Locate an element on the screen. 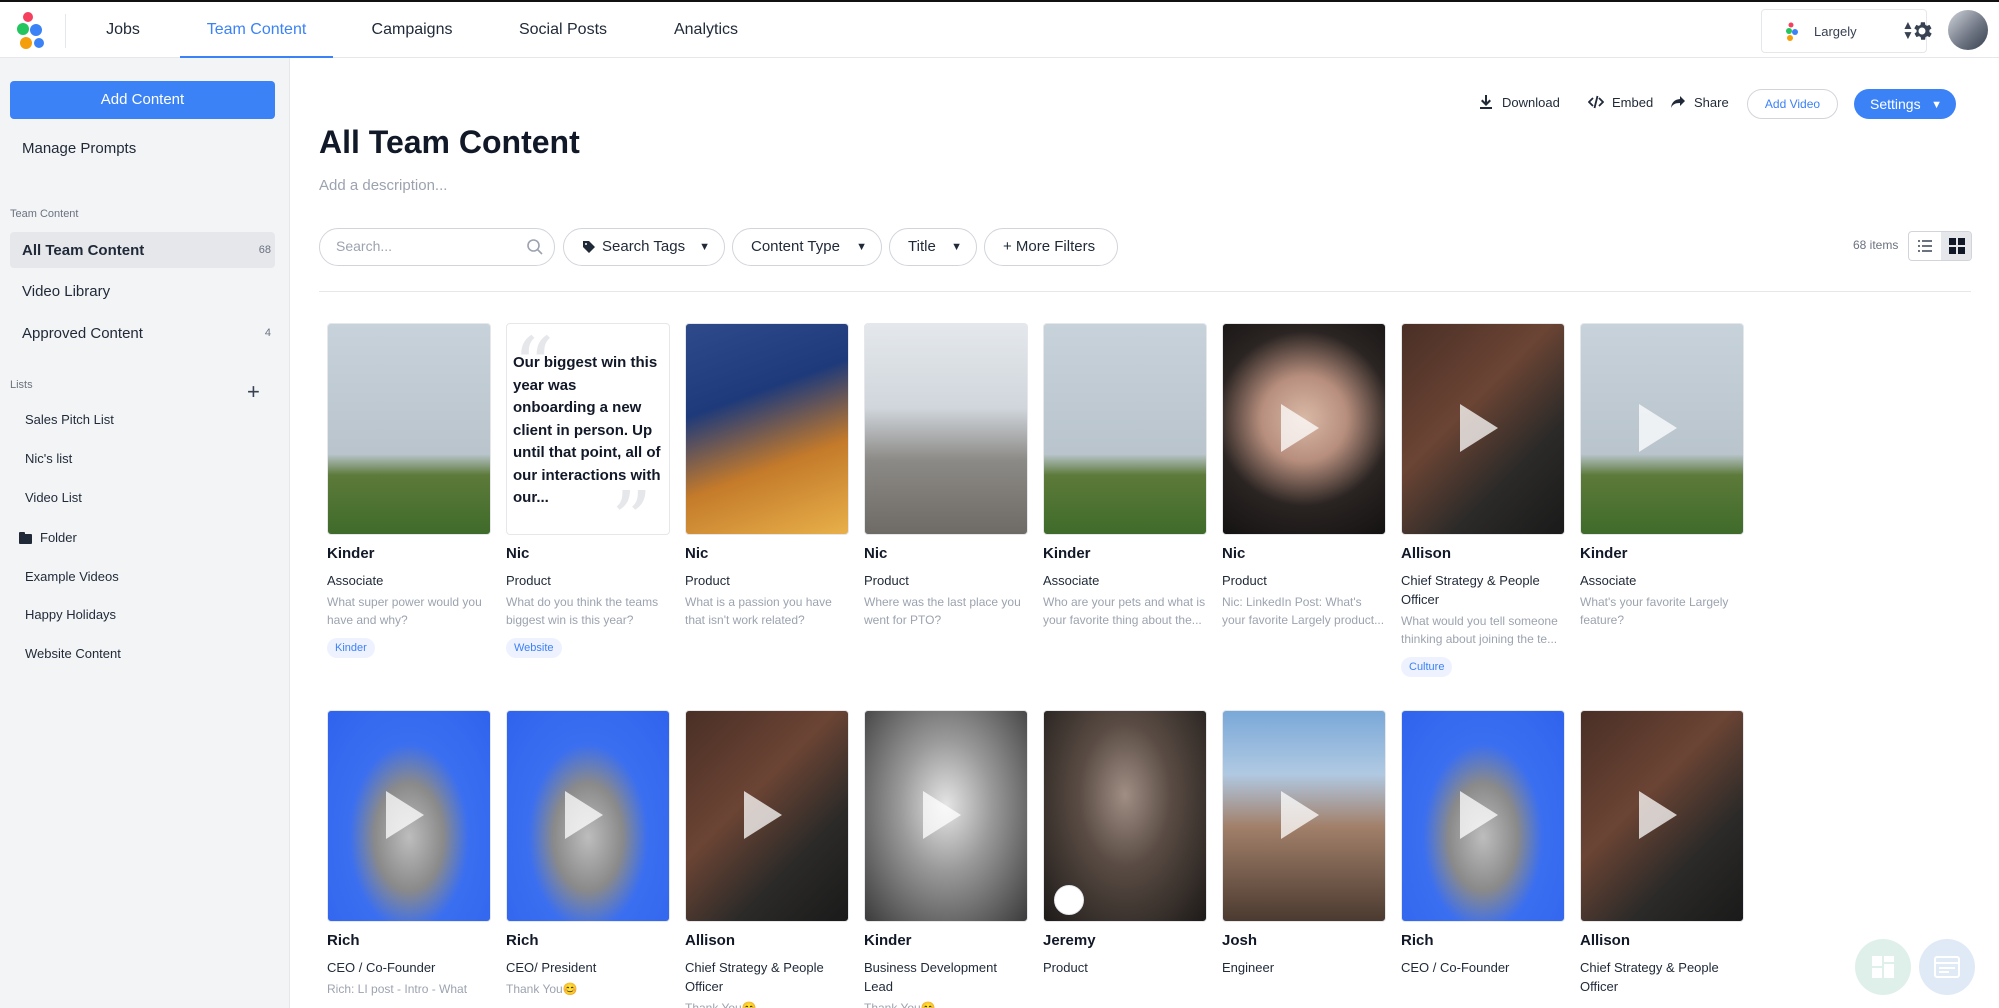 The height and width of the screenshot is (1008, 1999). card-tag: Website is located at coordinates (534, 648).